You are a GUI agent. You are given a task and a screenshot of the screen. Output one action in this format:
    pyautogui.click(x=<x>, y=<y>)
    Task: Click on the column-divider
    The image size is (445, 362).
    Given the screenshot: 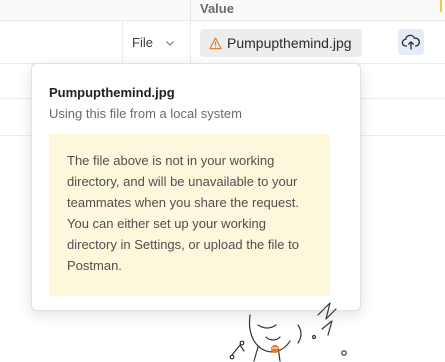 What is the action you would take?
    pyautogui.click(x=190, y=10)
    